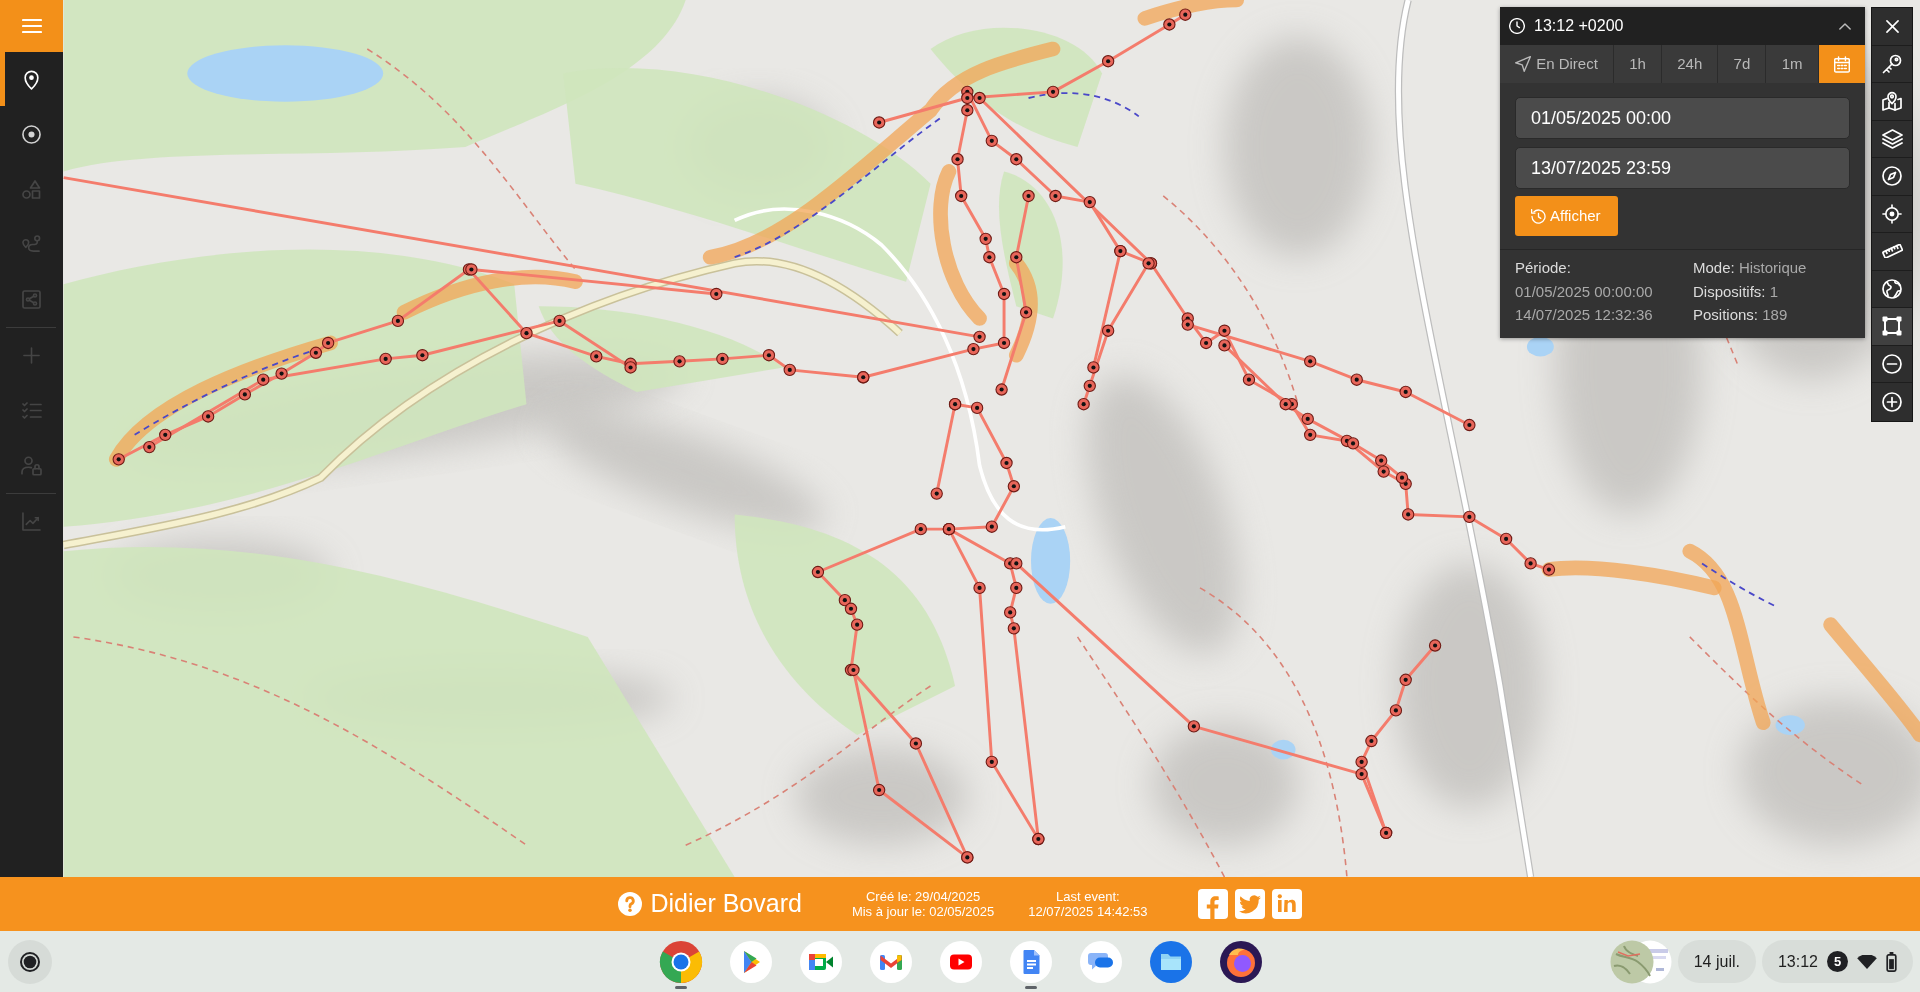 The height and width of the screenshot is (992, 1920). Describe the element at coordinates (1892, 213) in the screenshot. I see `crosshair-icon` at that location.